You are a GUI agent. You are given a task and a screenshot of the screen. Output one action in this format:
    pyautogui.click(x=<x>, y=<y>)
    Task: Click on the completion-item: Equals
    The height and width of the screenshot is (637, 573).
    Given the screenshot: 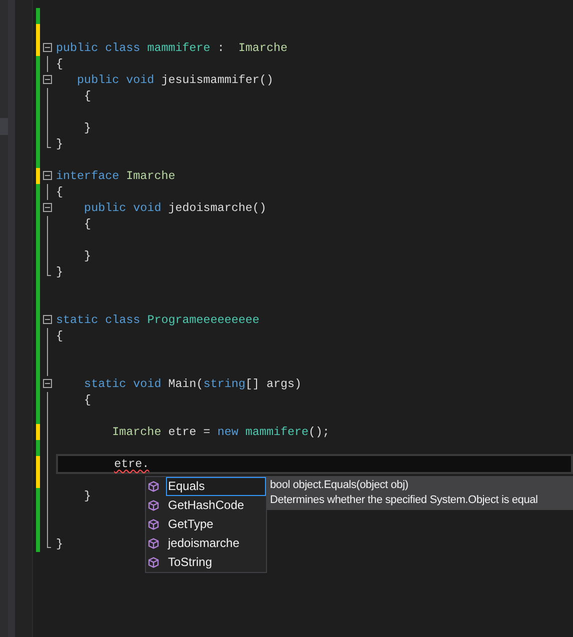 What is the action you would take?
    pyautogui.click(x=216, y=486)
    